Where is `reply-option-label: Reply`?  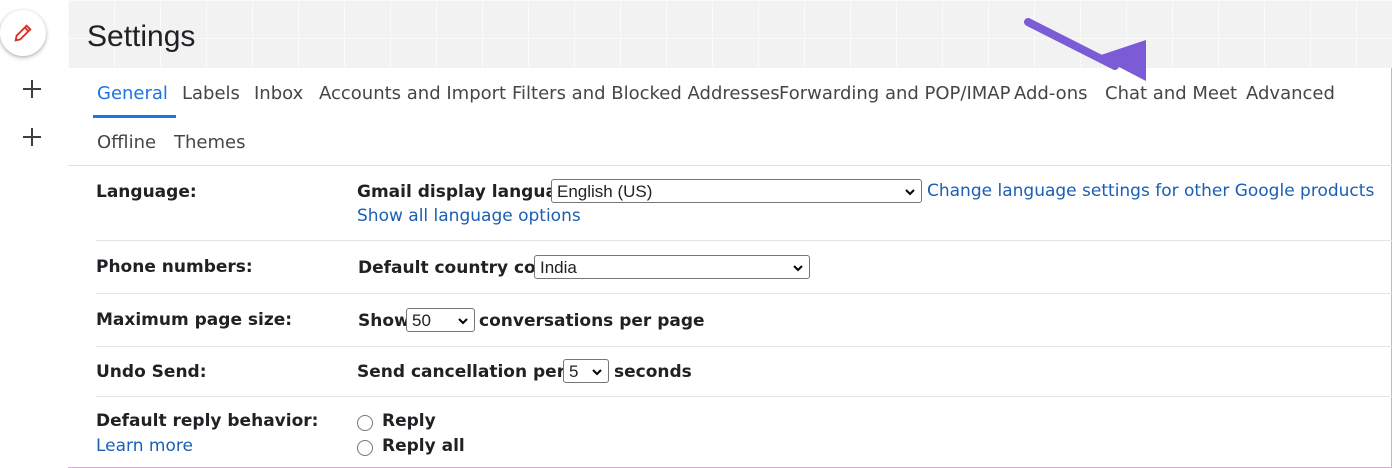 reply-option-label: Reply is located at coordinates (409, 421).